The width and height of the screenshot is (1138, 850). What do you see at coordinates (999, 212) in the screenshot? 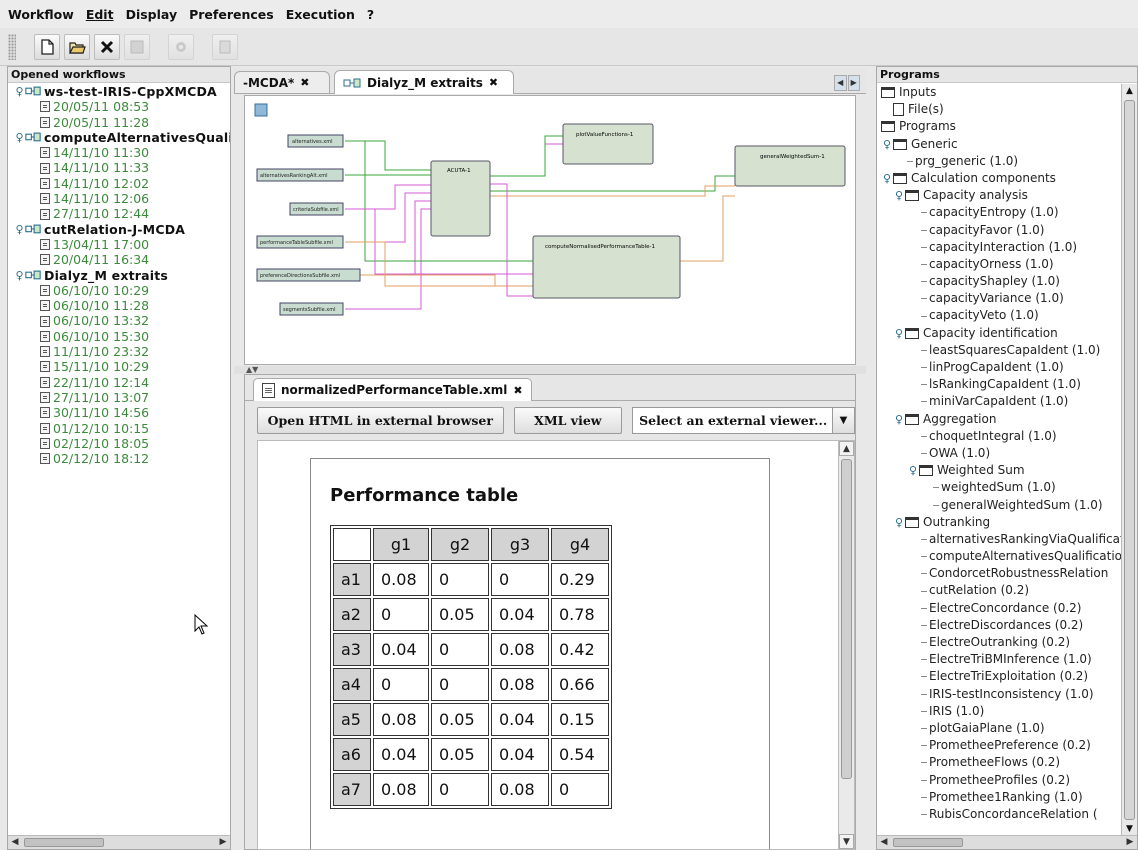
I see `program-item: capacityEntropy (1.0)` at bounding box center [999, 212].